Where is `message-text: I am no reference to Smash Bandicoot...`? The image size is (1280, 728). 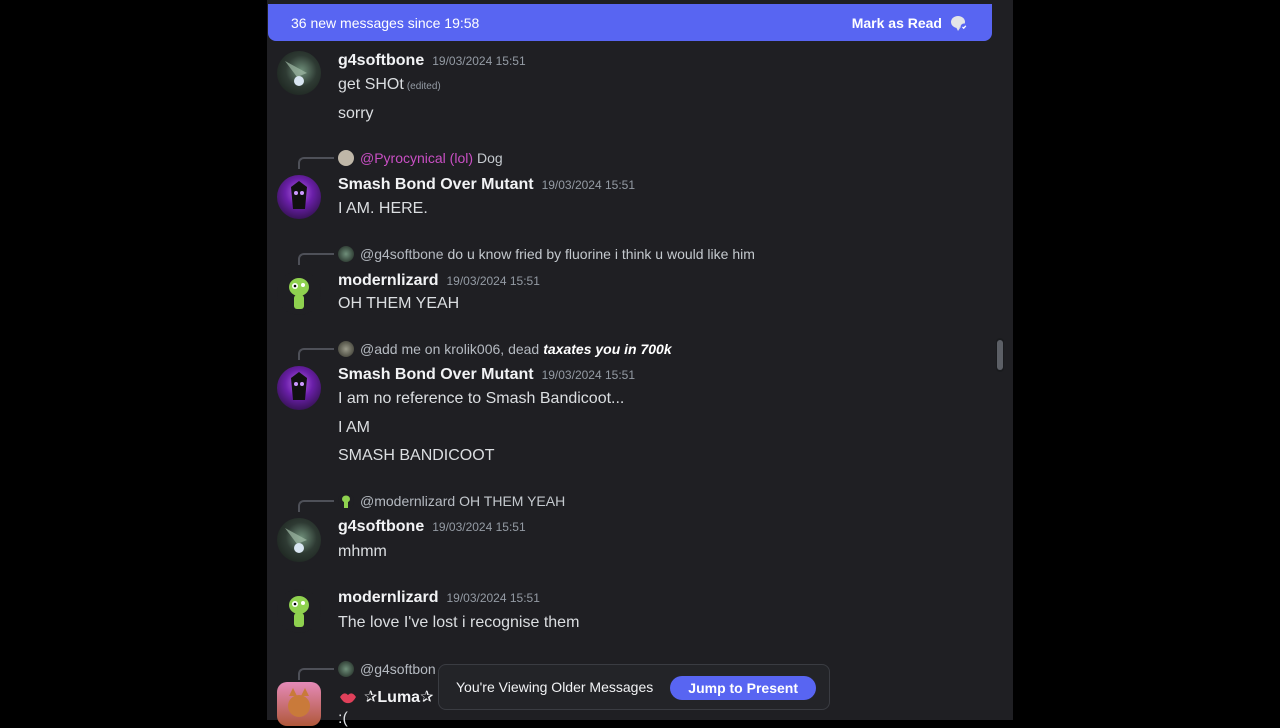 message-text: I am no reference to Smash Bandicoot... is located at coordinates (481, 398).